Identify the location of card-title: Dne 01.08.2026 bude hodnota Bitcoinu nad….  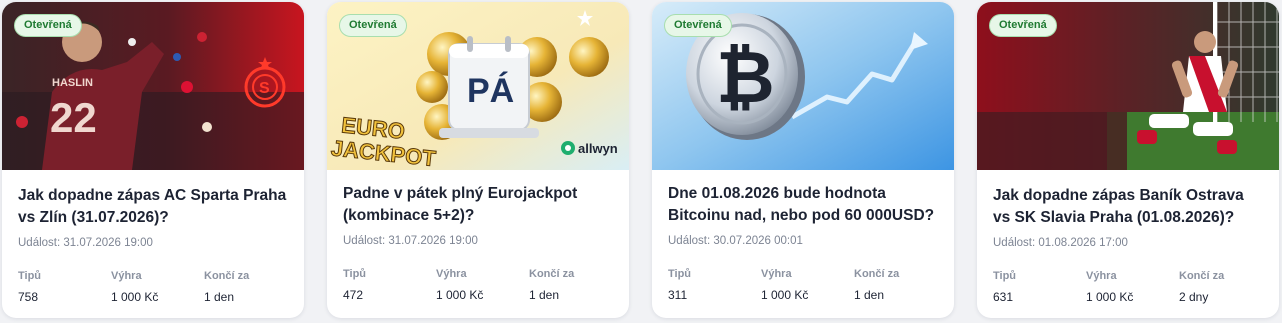
(801, 204).